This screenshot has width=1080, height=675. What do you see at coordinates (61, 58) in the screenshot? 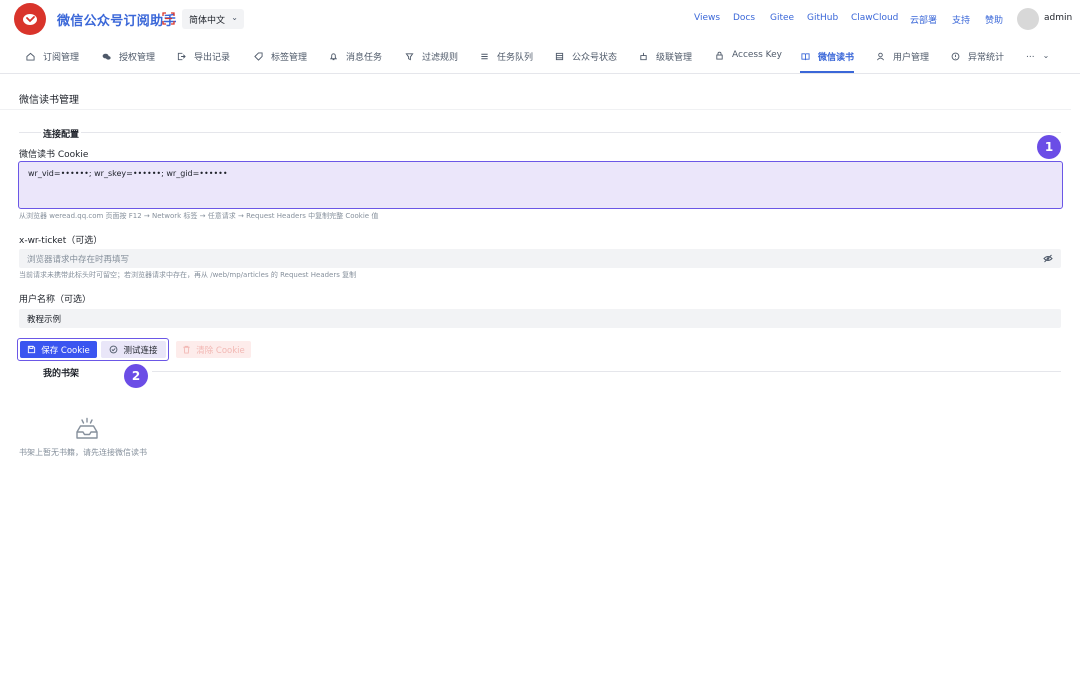
I see `tab-label: 订阅管理` at bounding box center [61, 58].